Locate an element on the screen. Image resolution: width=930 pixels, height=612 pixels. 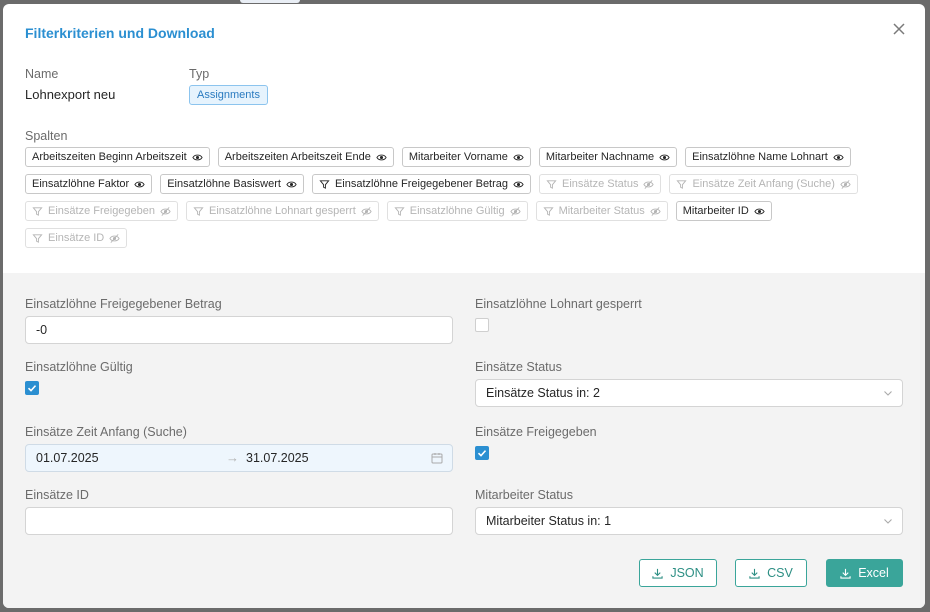
einsaetze-status-select: Einsätze Status in: 2 is located at coordinates (689, 393).